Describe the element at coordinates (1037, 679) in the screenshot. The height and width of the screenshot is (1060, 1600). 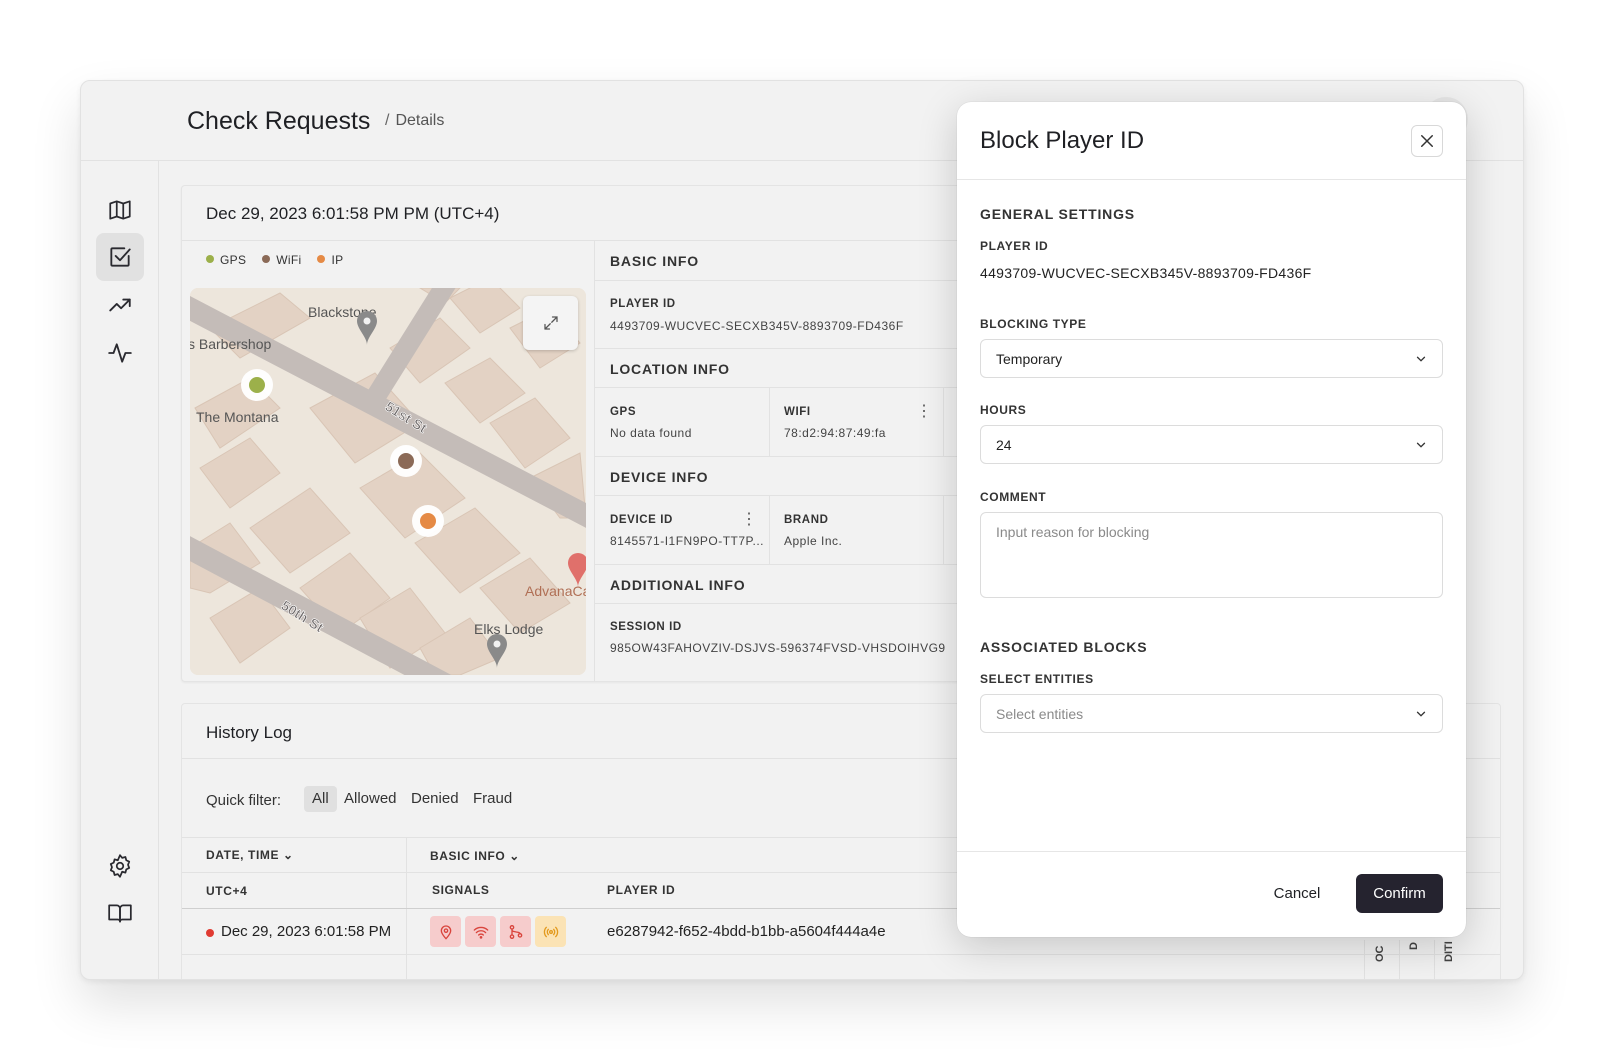
I see `select-entities-label: SELECT ENTITIES` at that location.